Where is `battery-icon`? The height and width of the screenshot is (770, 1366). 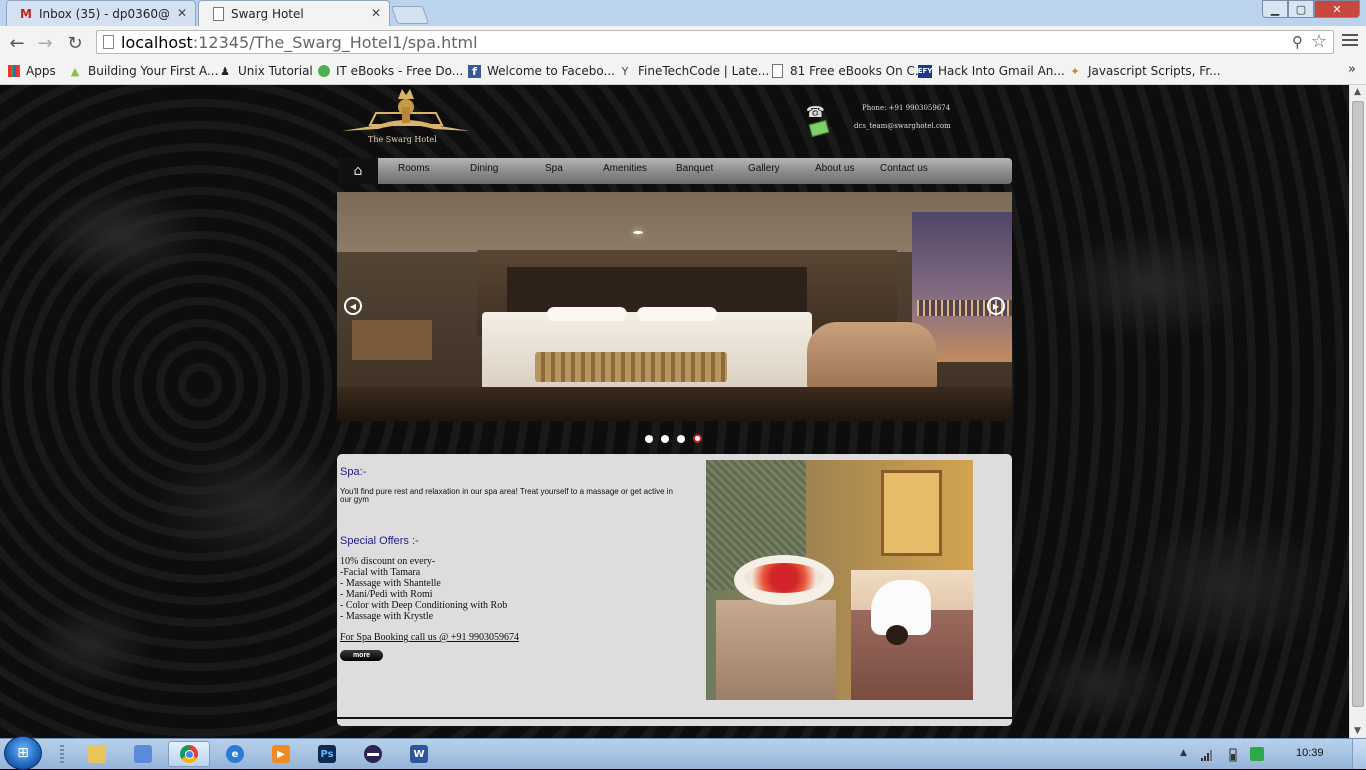 battery-icon is located at coordinates (1233, 754).